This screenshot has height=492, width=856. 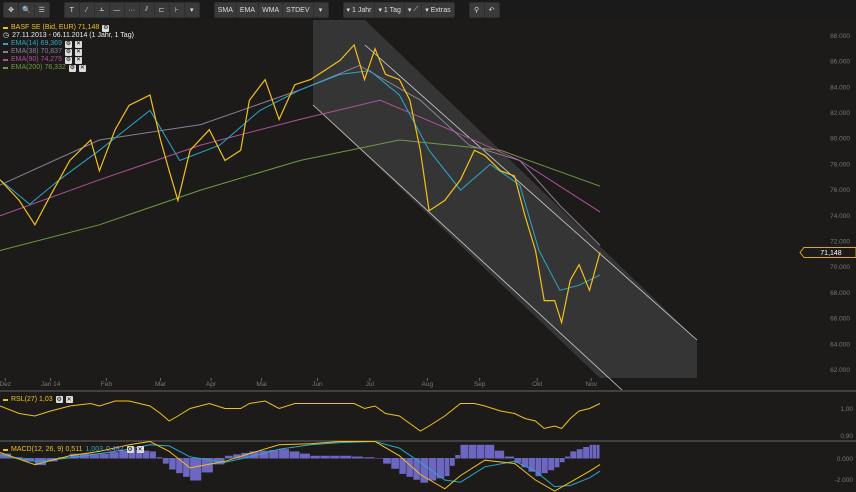 I want to click on x-tick-label: Aug, so click(x=428, y=384).